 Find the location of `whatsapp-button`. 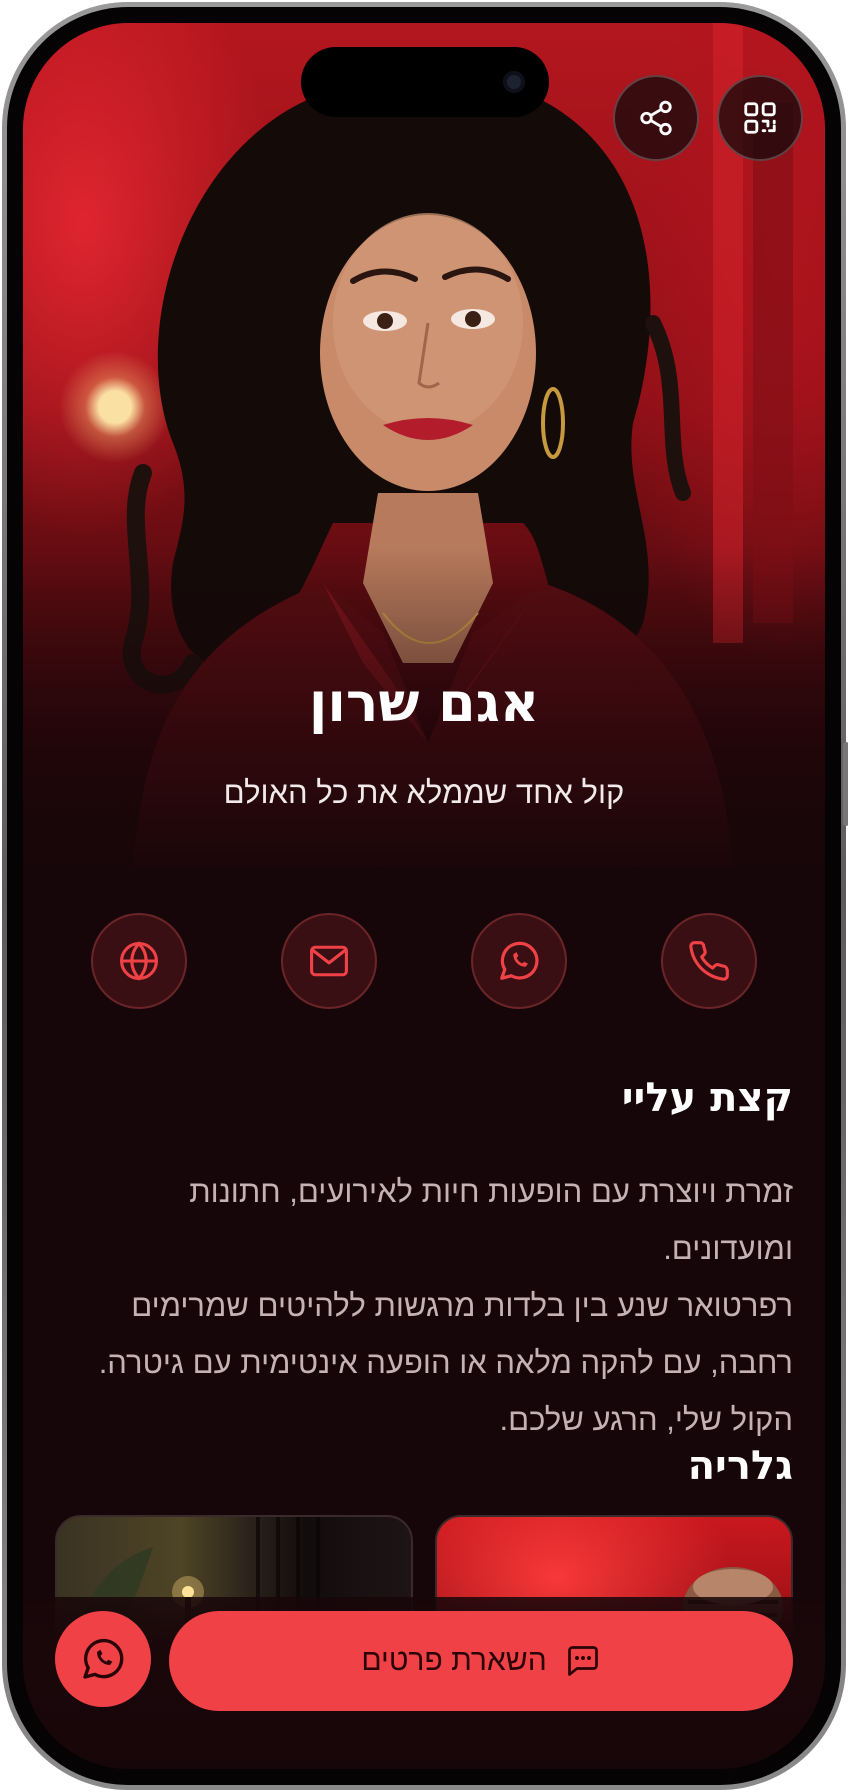

whatsapp-button is located at coordinates (519, 961).